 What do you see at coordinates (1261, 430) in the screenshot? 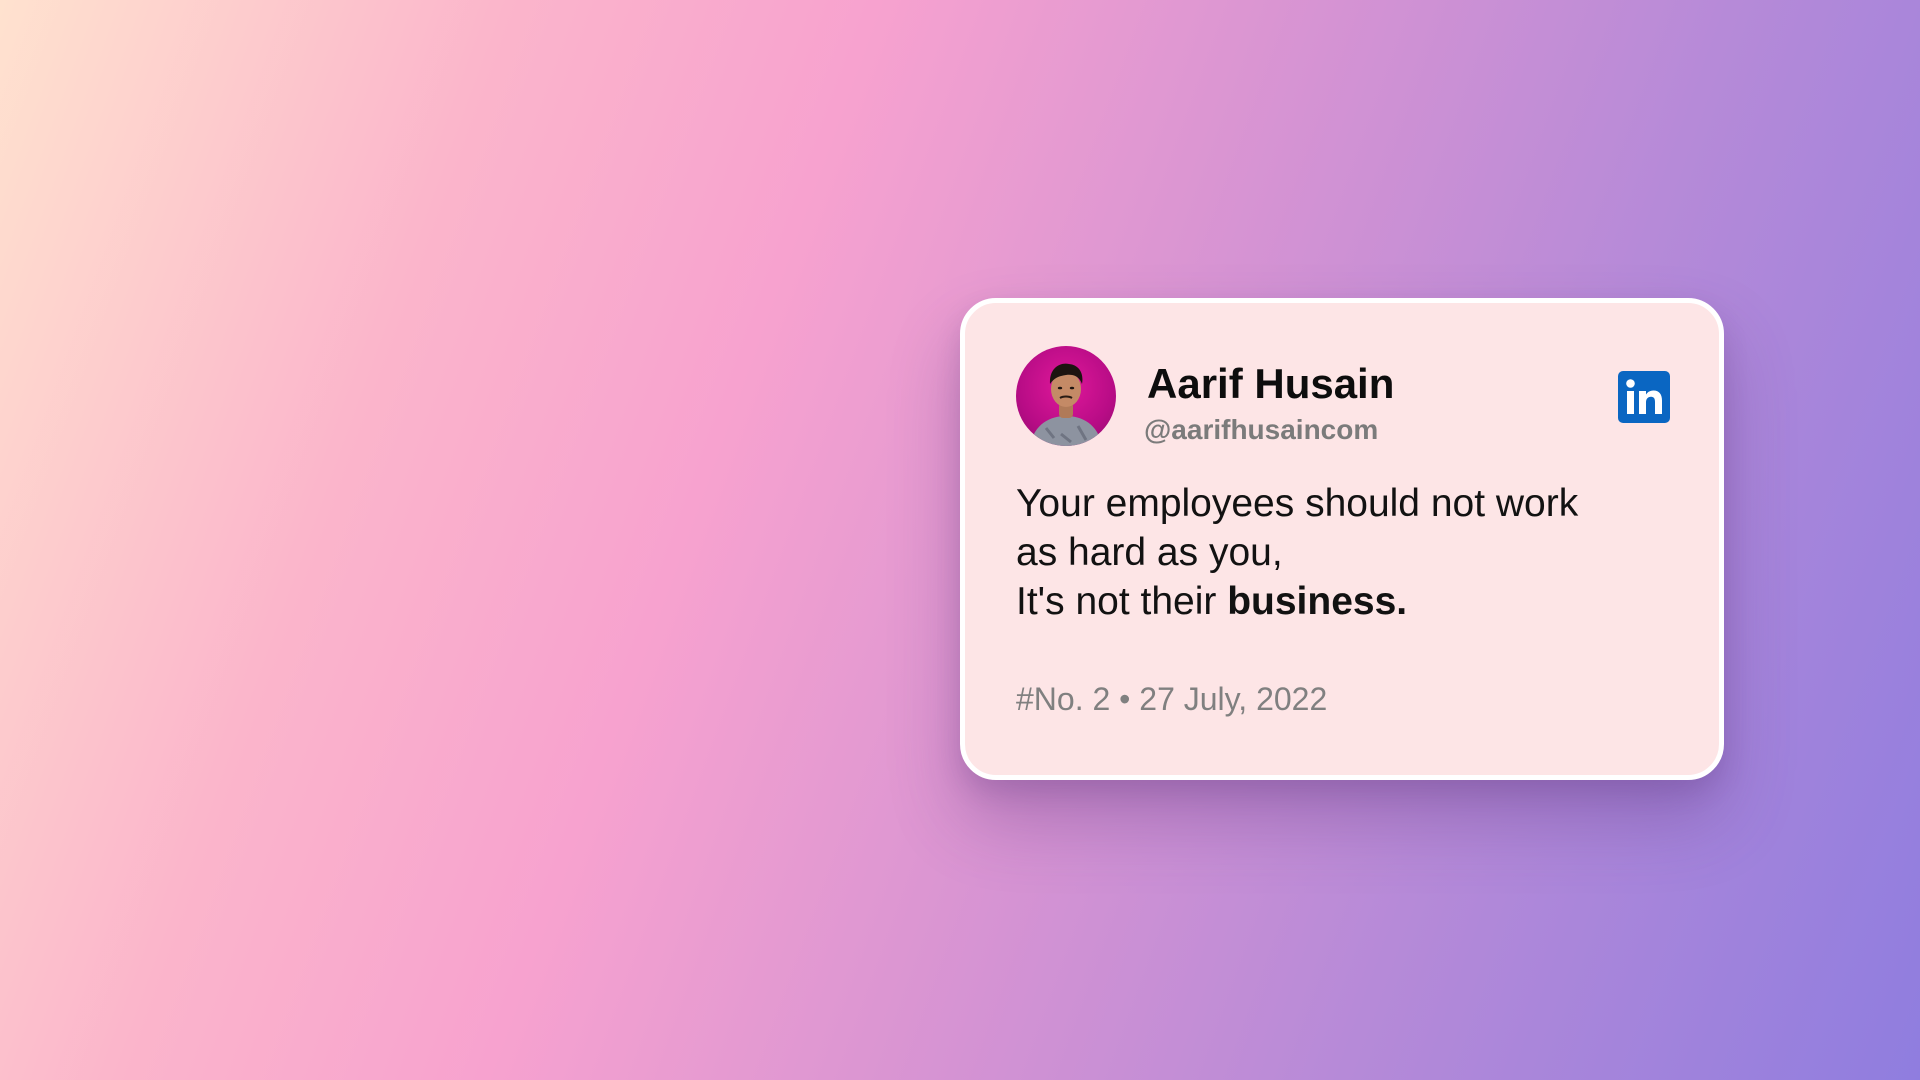
I see `author-handle: @aarifhusaincom` at bounding box center [1261, 430].